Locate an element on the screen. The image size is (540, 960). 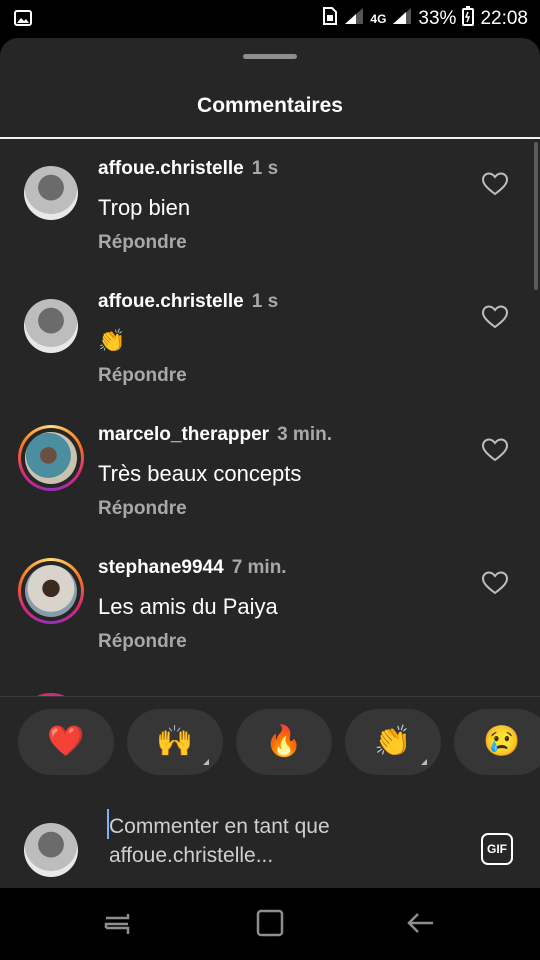
quick-reactions: ❤️ 🙌 🔥 👏 😢 is located at coordinates (279, 742).